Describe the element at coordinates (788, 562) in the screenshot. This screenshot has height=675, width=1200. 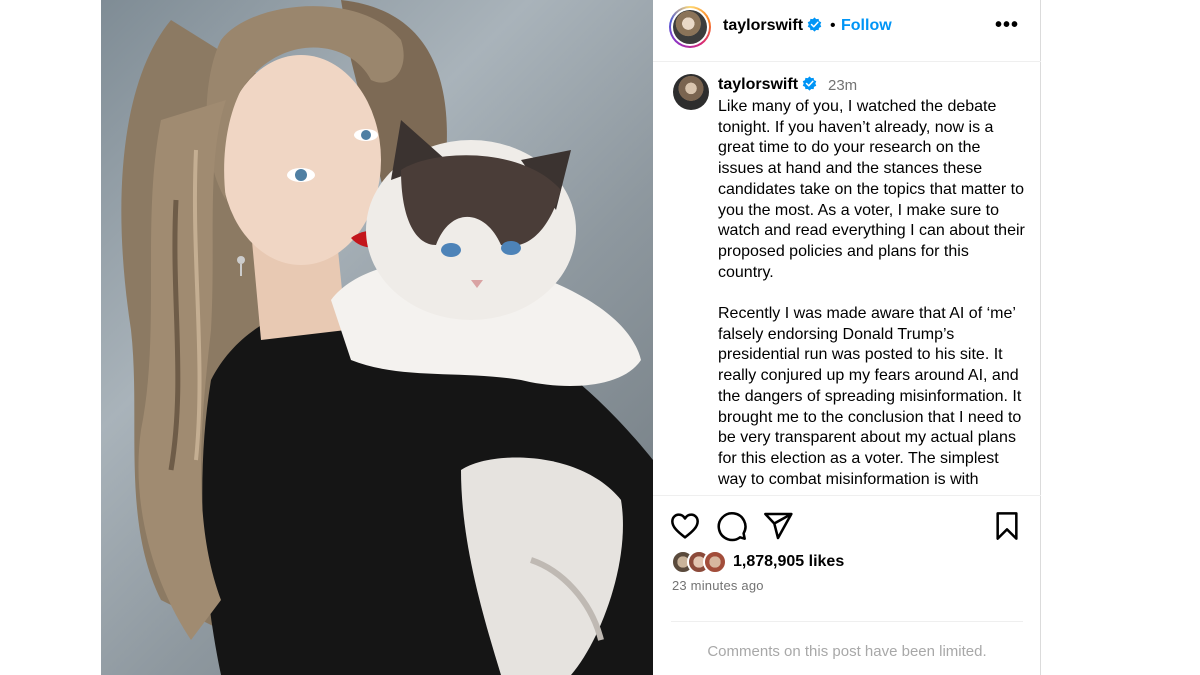
I see `likes-count: 1,878,905 likes` at that location.